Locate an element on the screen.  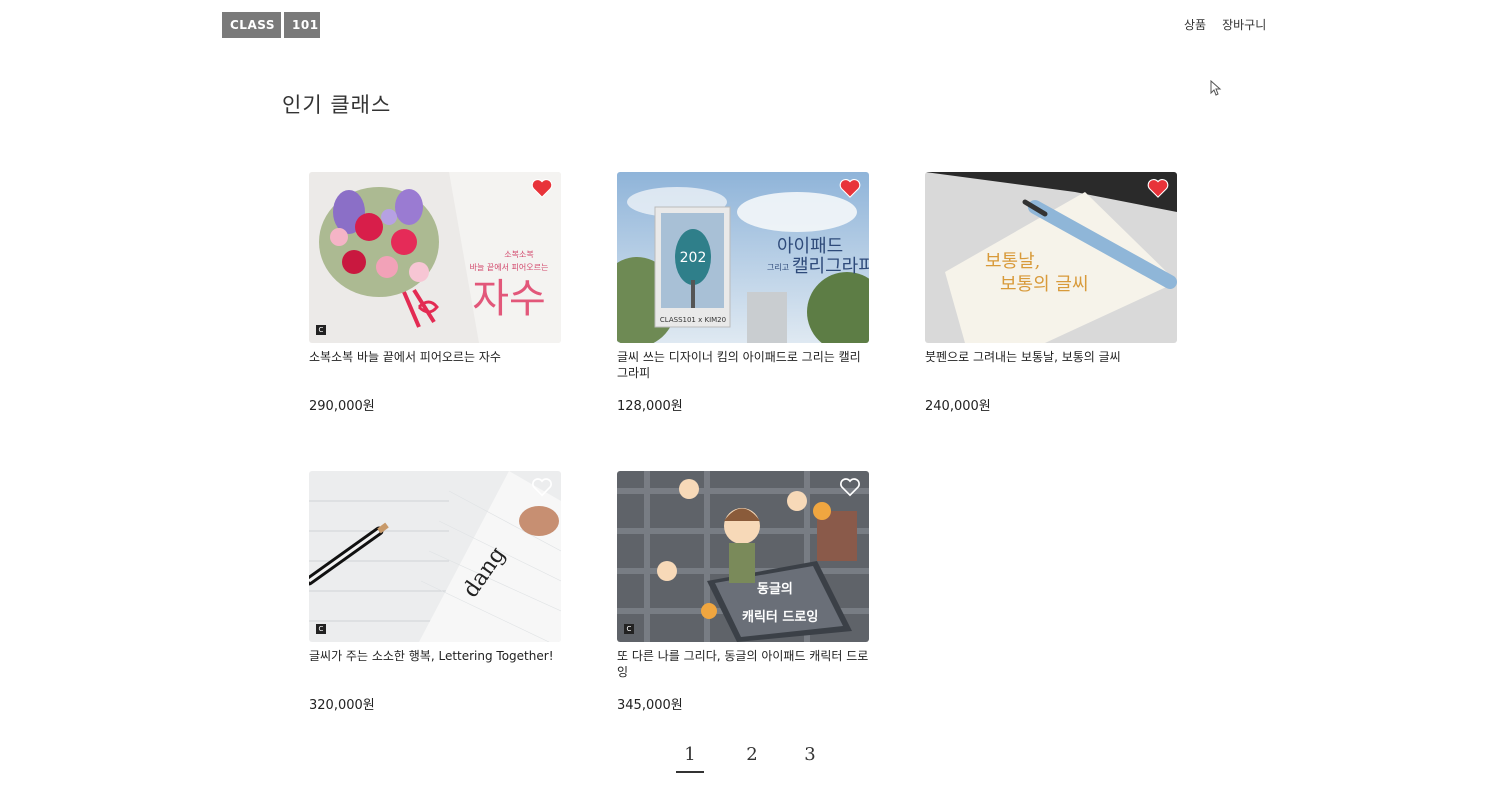
svg-text: 캐릭터 드로잉 is located at coordinates (780, 617).